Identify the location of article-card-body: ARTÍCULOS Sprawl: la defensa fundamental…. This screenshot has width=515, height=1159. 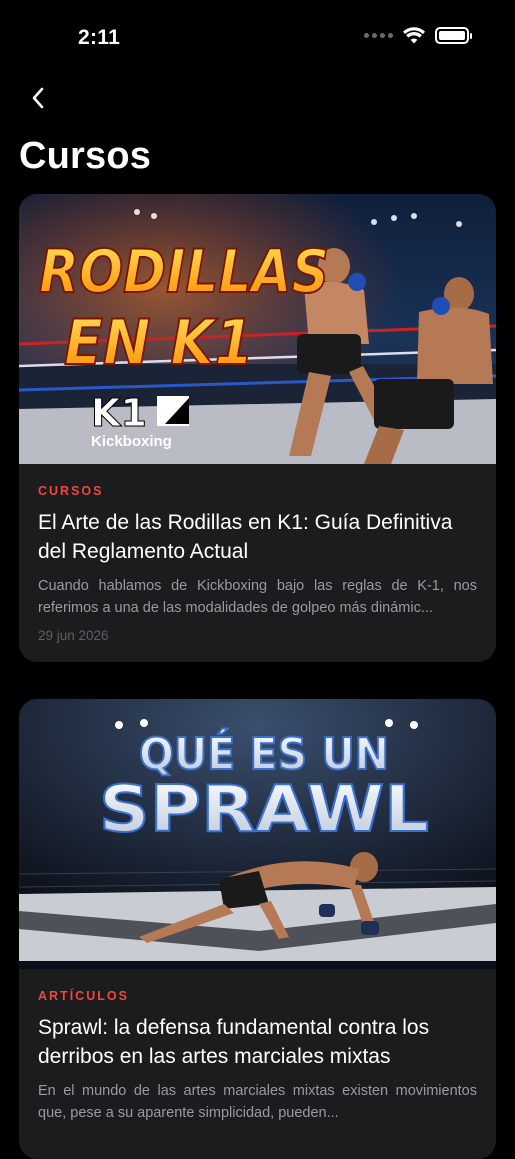
(257, 1046).